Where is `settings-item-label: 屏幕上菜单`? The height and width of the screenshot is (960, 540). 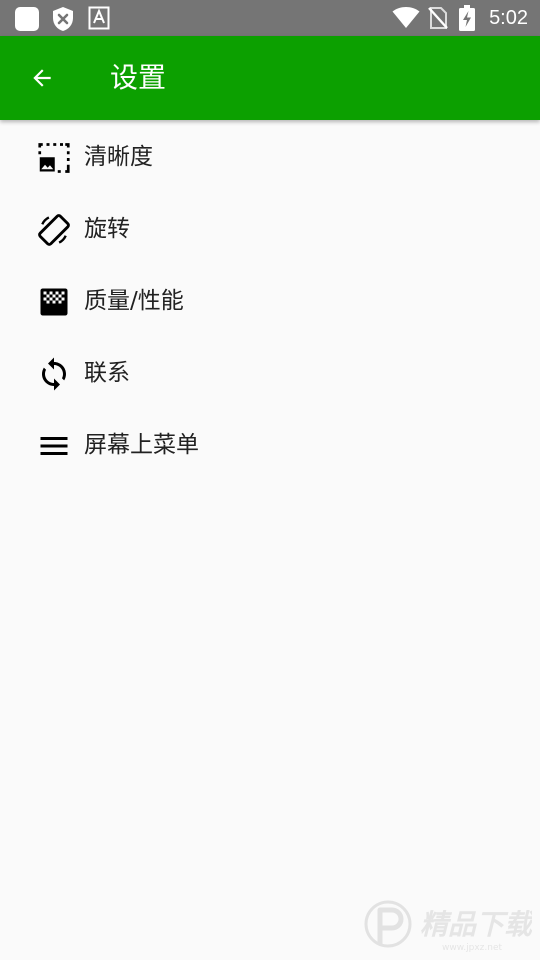 settings-item-label: 屏幕上菜单 is located at coordinates (141, 445).